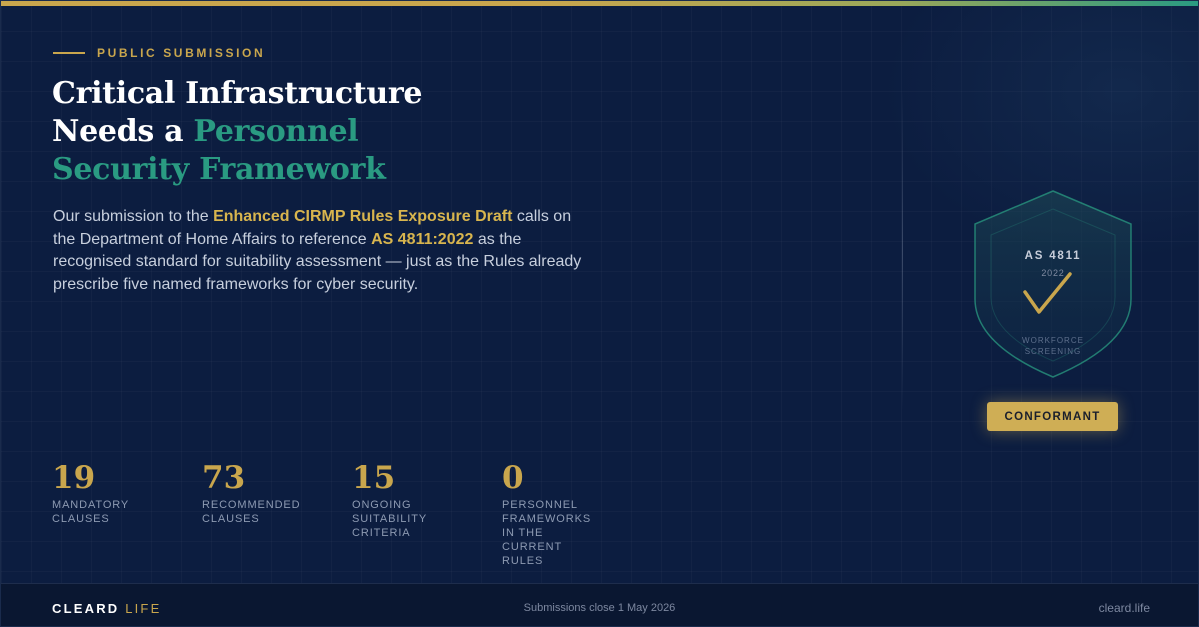 The image size is (1199, 627). Describe the element at coordinates (69, 53) in the screenshot. I see `eyebrow-rule` at that location.